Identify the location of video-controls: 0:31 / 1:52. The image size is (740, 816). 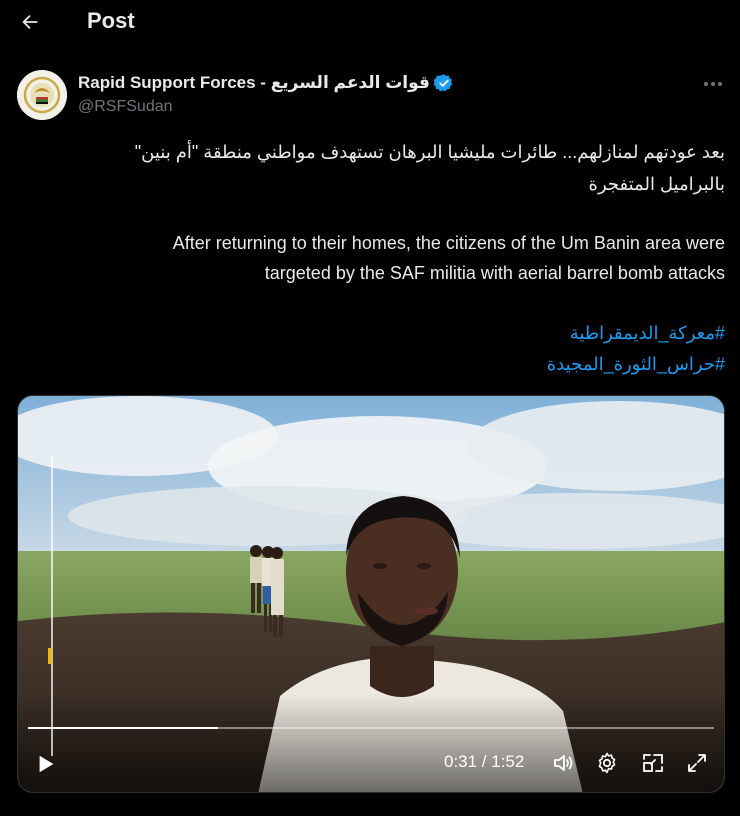
(371, 764).